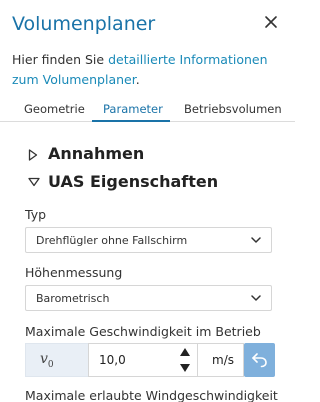 The image size is (320, 402). What do you see at coordinates (73, 298) in the screenshot?
I see `hoehenmessung-value: Barometrisch` at bounding box center [73, 298].